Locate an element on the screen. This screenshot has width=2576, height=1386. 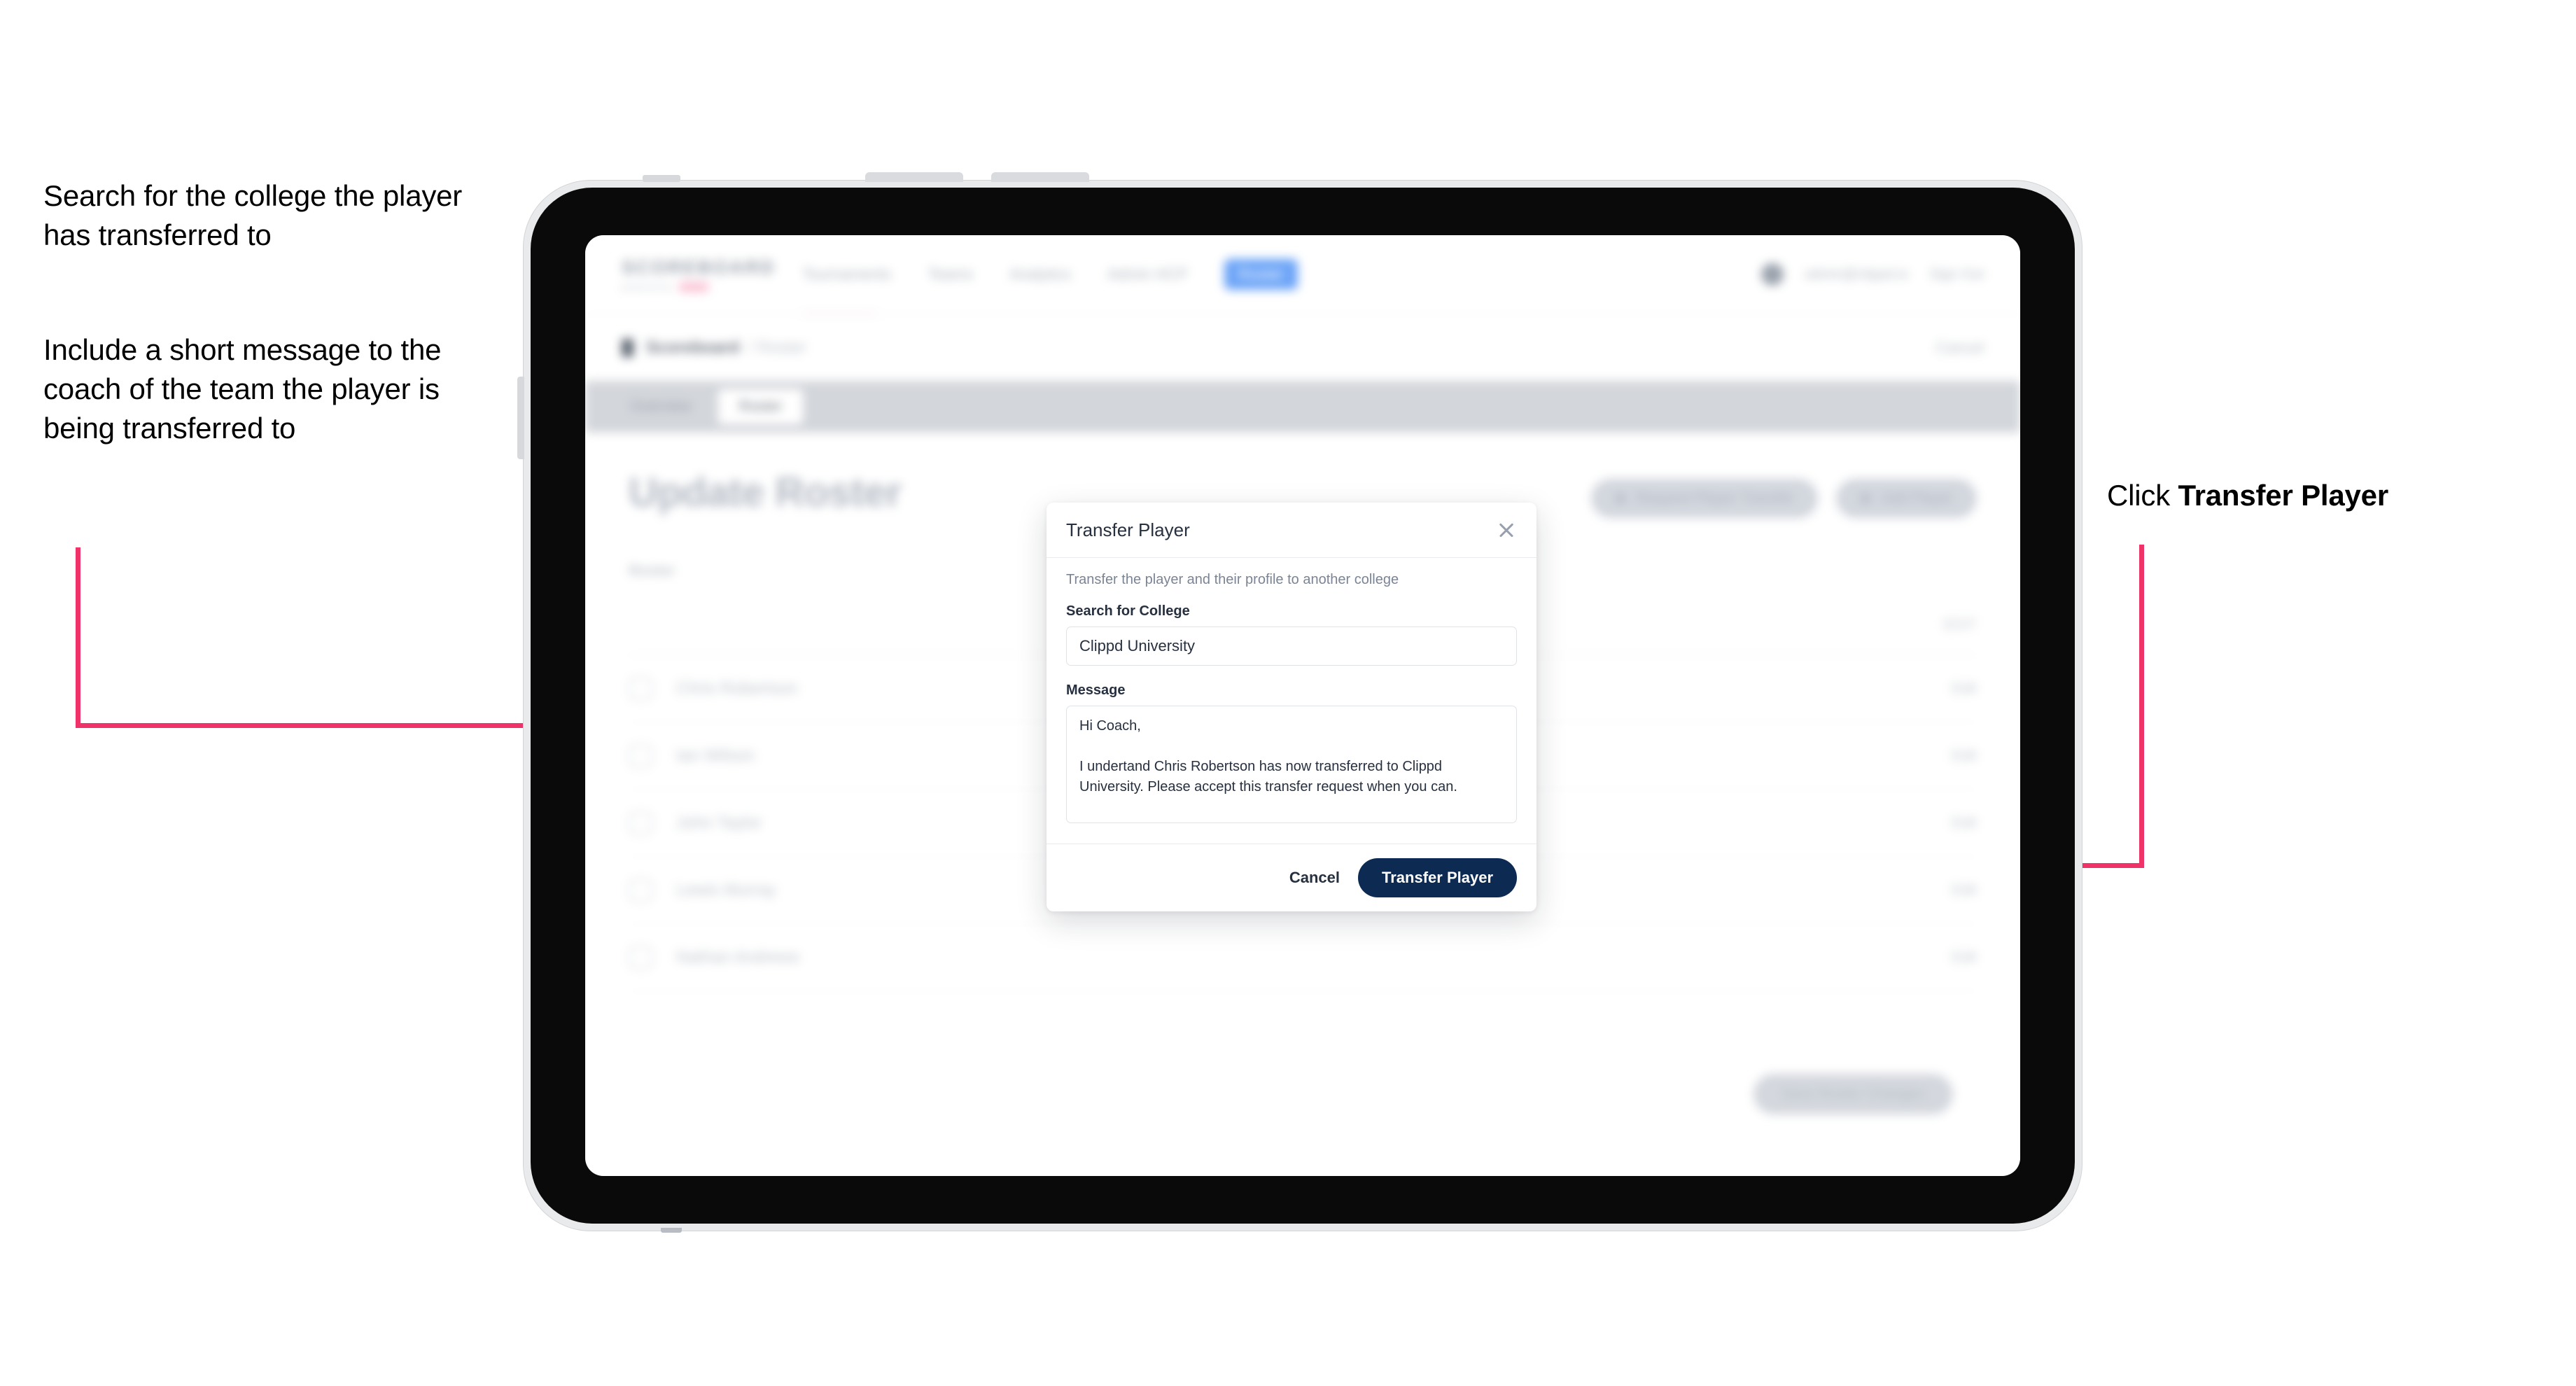
transfer-player-button: Transfer Player is located at coordinates (1437, 877).